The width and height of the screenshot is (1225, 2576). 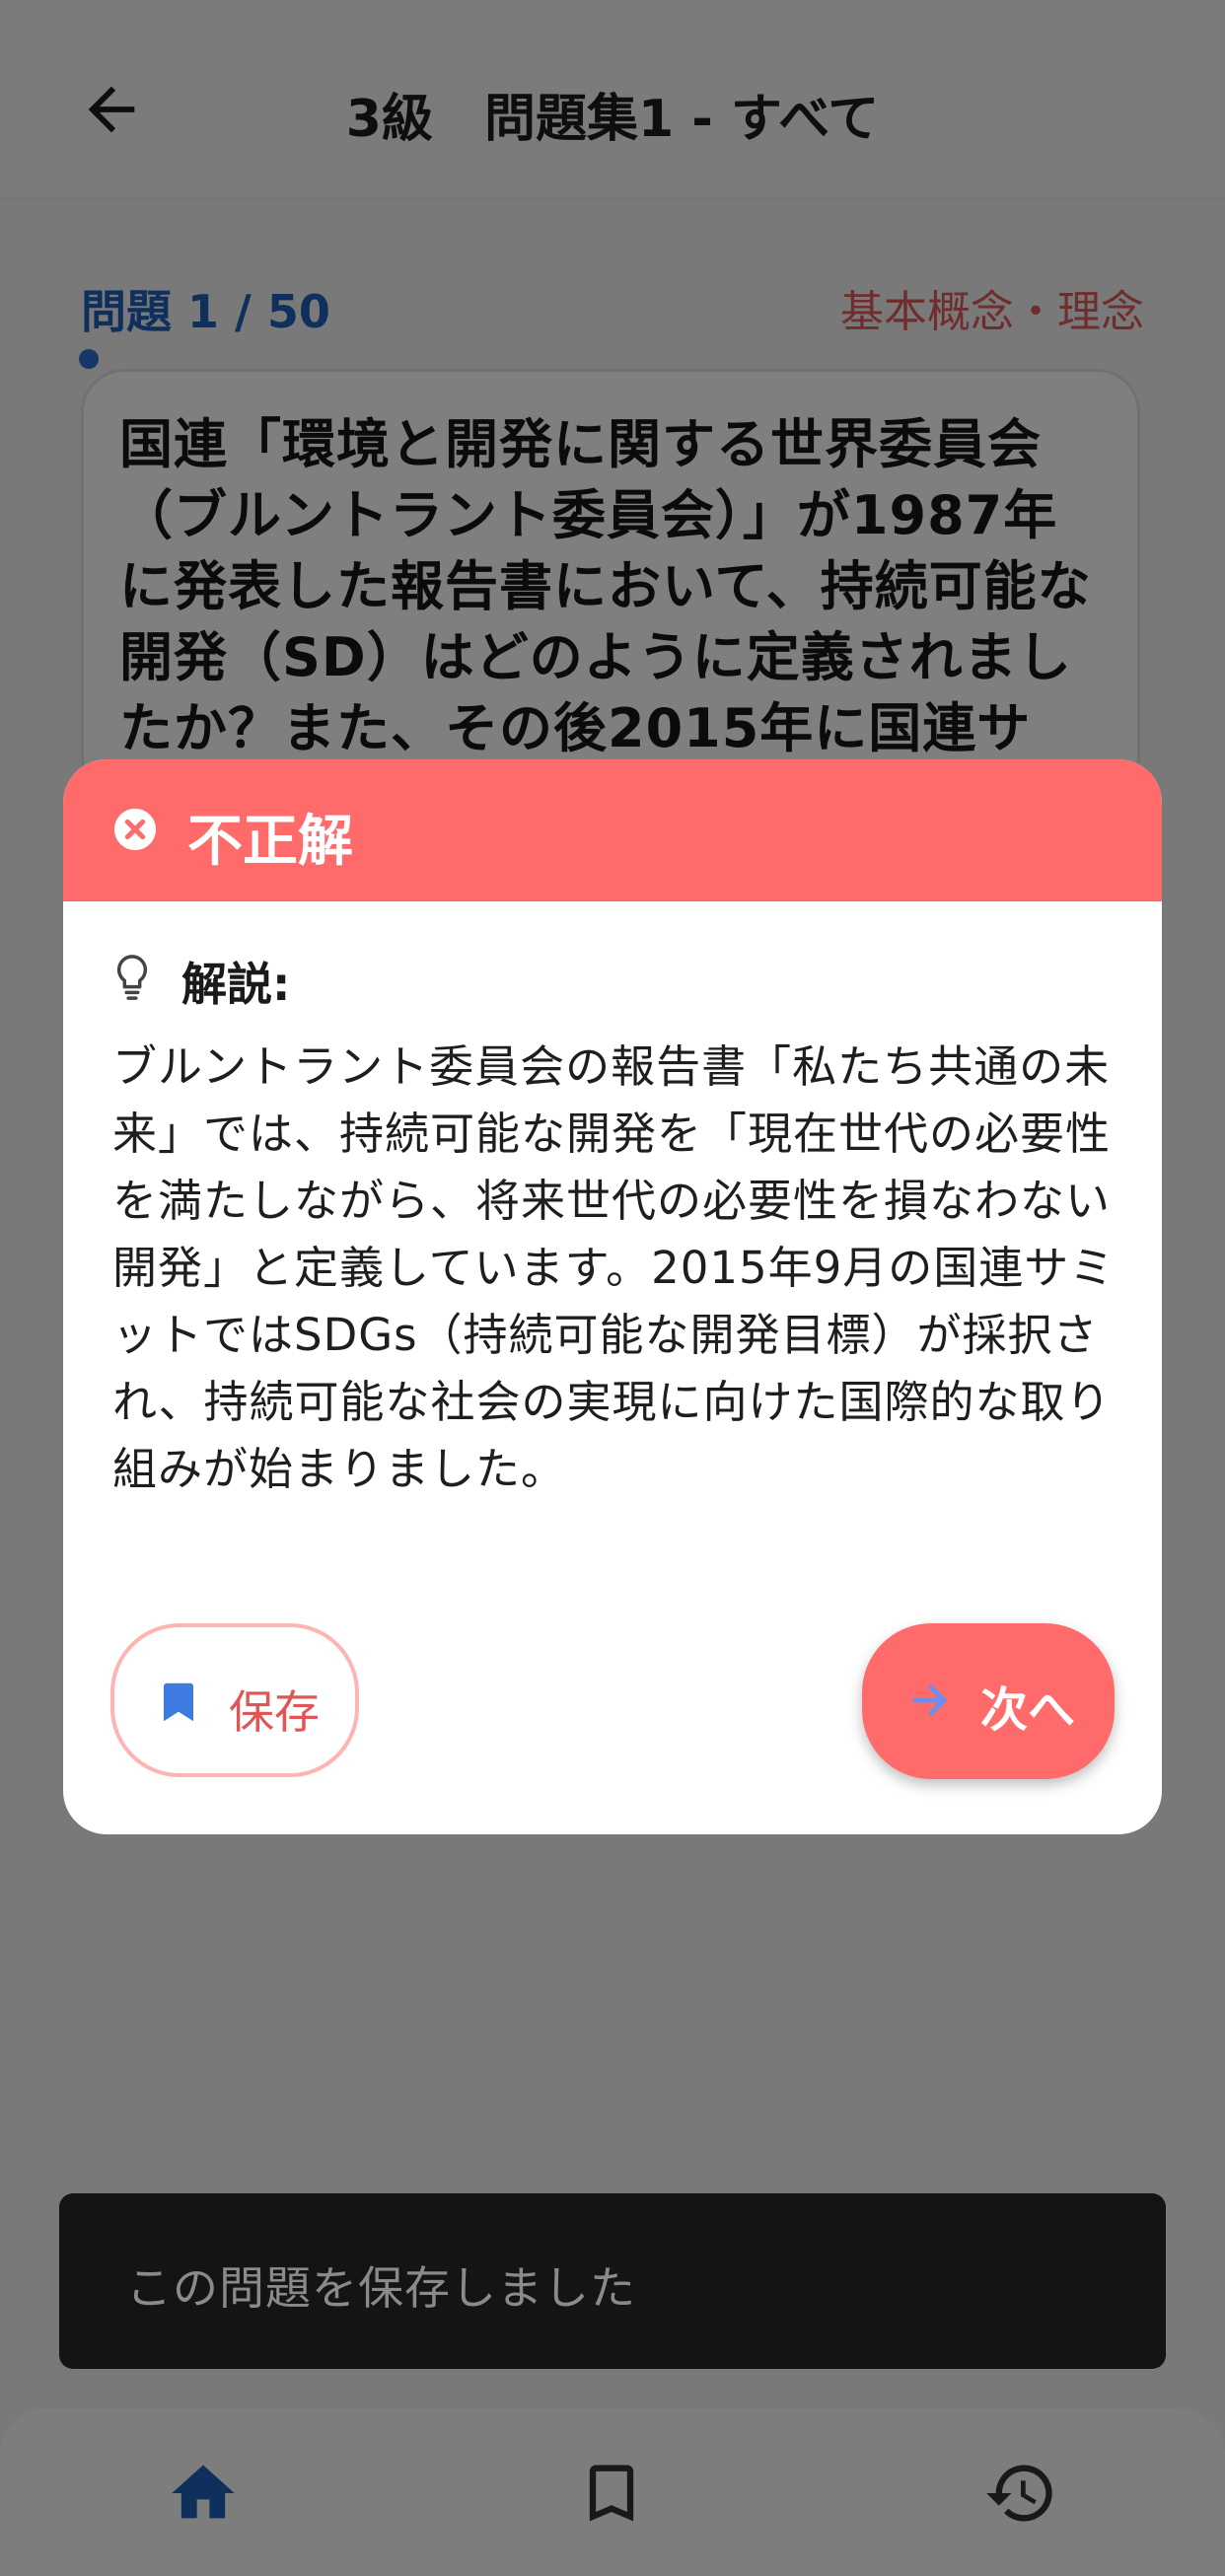 What do you see at coordinates (929, 1700) in the screenshot?
I see `arrow-right-icon` at bounding box center [929, 1700].